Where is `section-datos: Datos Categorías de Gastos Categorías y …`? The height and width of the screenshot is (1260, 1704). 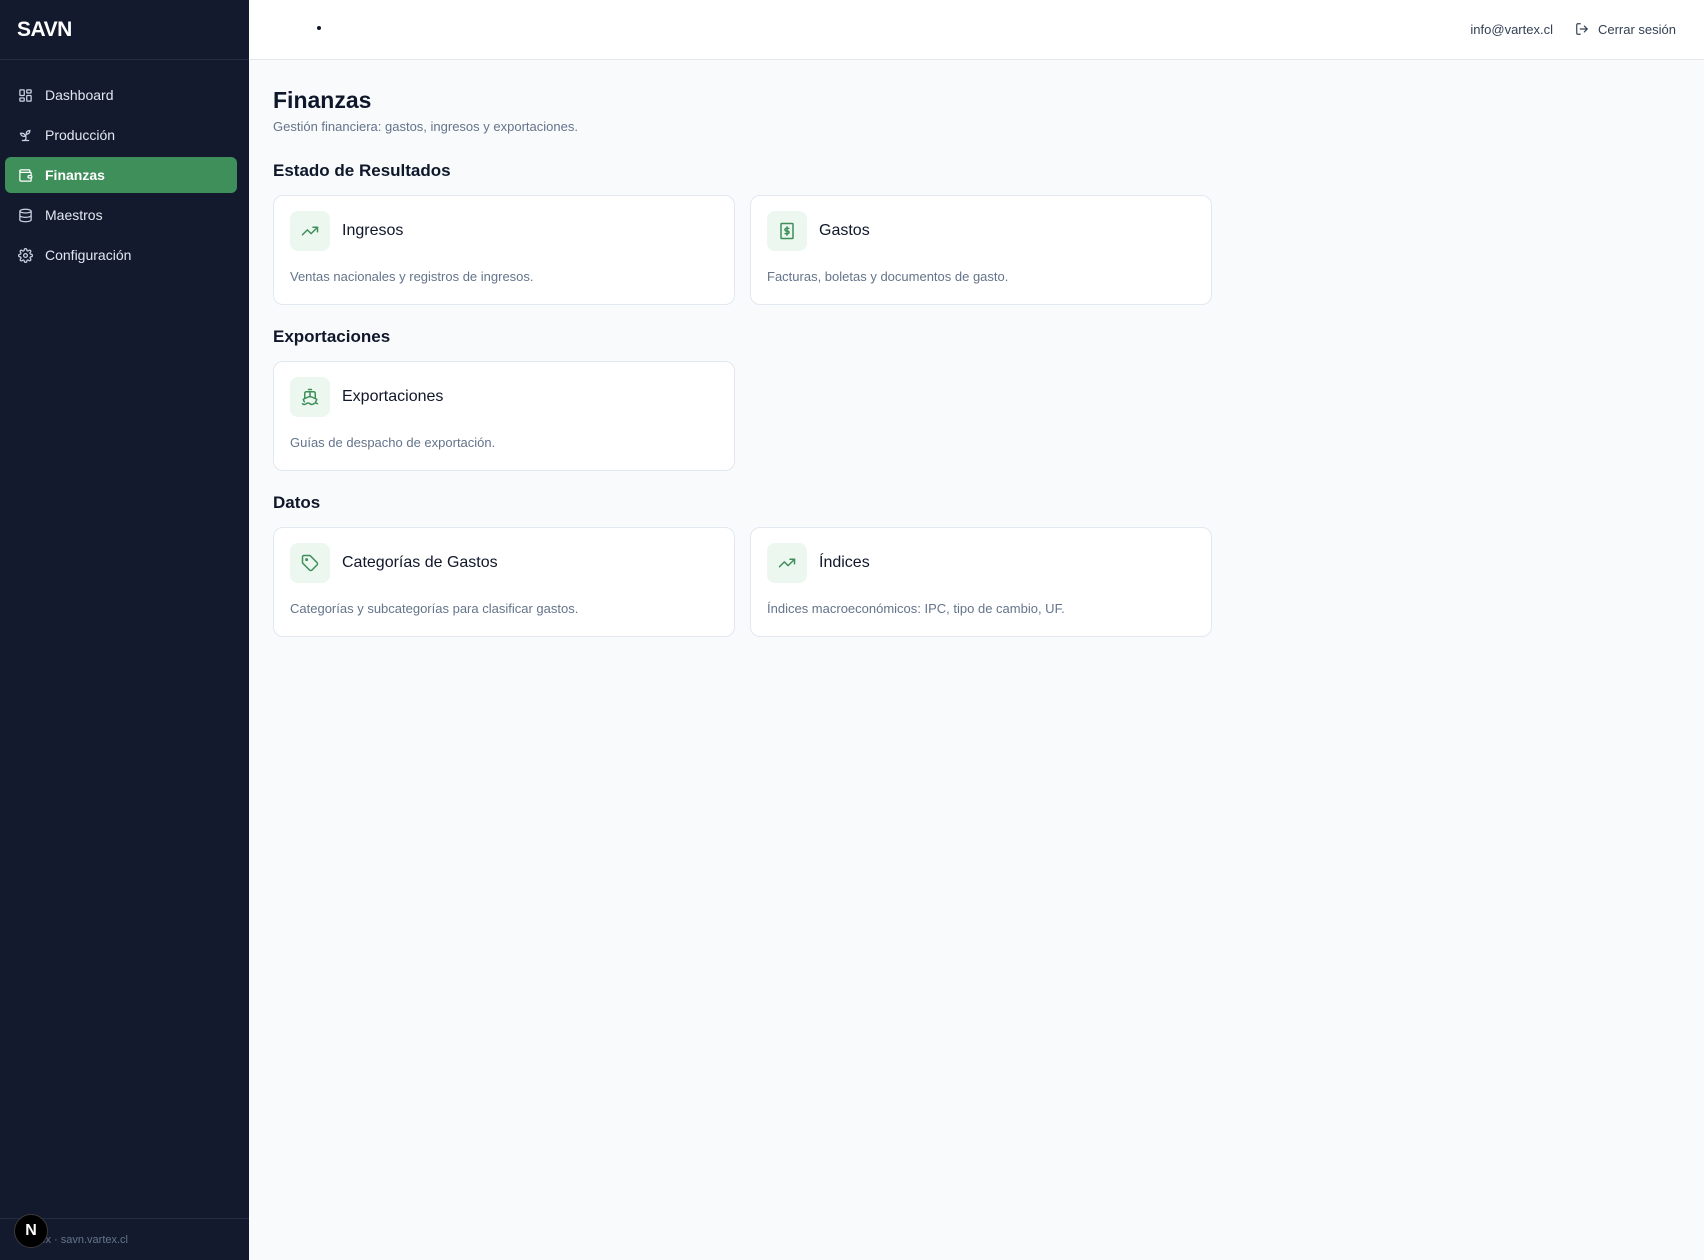
section-datos: Datos Categorías de Gastos Categorías y … is located at coordinates (743, 565).